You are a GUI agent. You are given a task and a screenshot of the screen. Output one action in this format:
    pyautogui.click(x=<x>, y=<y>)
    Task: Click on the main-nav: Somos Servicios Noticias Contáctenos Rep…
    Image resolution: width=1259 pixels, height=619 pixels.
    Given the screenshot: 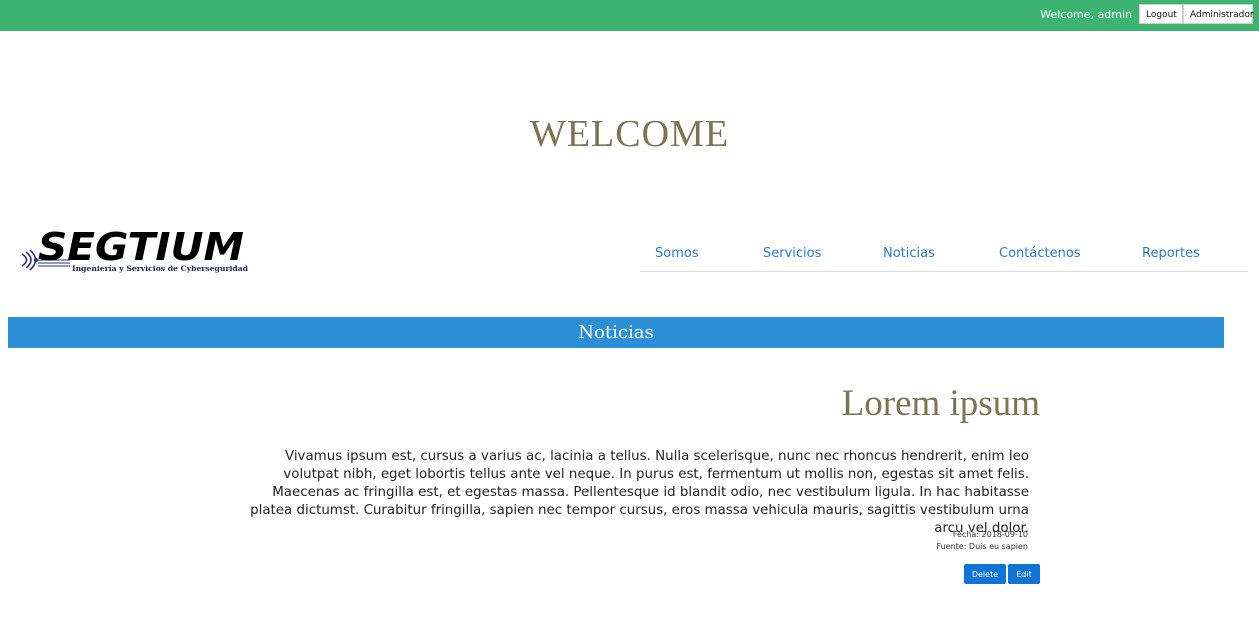 What is the action you would take?
    pyautogui.click(x=944, y=257)
    